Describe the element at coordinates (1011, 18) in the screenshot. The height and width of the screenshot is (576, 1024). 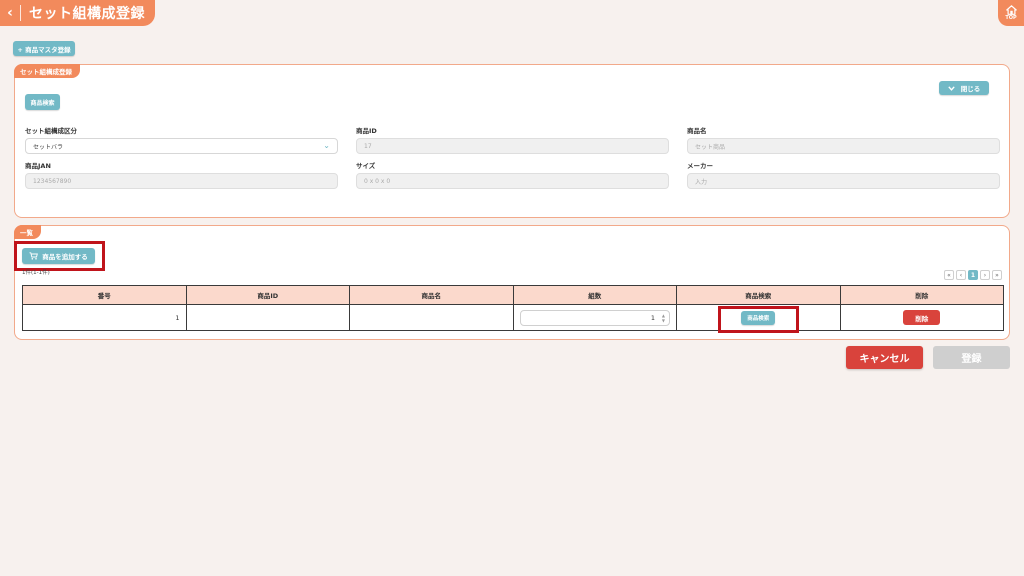
I see `top-label: TOP` at that location.